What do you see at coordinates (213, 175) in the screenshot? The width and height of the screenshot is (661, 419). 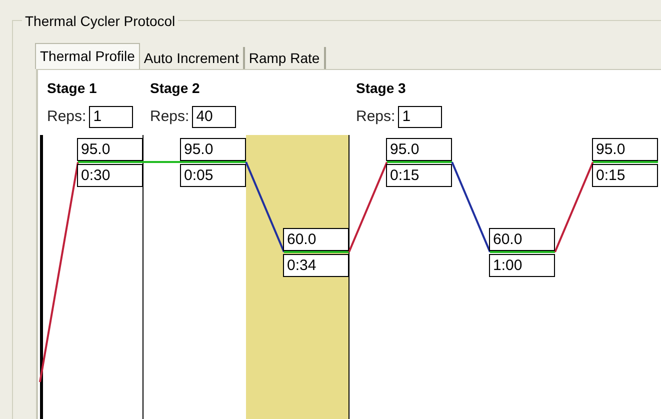 I see `time-field: 0:05` at bounding box center [213, 175].